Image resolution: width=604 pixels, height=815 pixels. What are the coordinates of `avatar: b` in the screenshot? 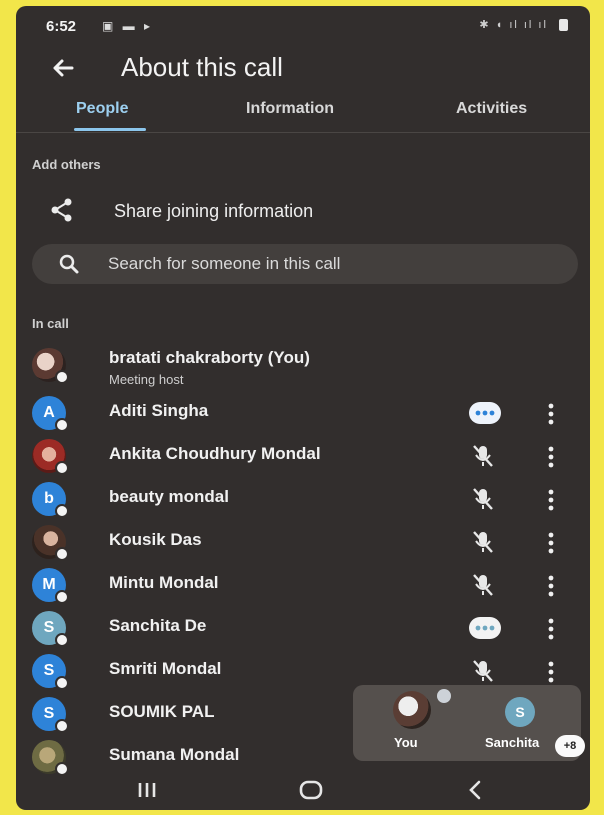 It's located at (50, 500).